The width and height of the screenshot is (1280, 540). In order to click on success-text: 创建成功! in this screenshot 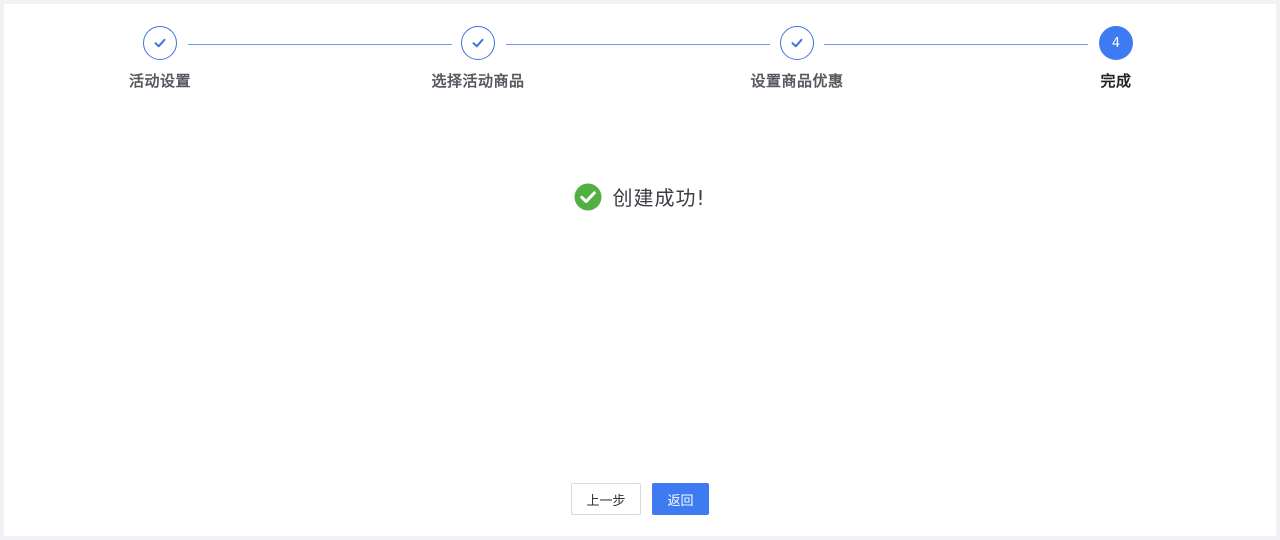, I will do `click(659, 198)`.